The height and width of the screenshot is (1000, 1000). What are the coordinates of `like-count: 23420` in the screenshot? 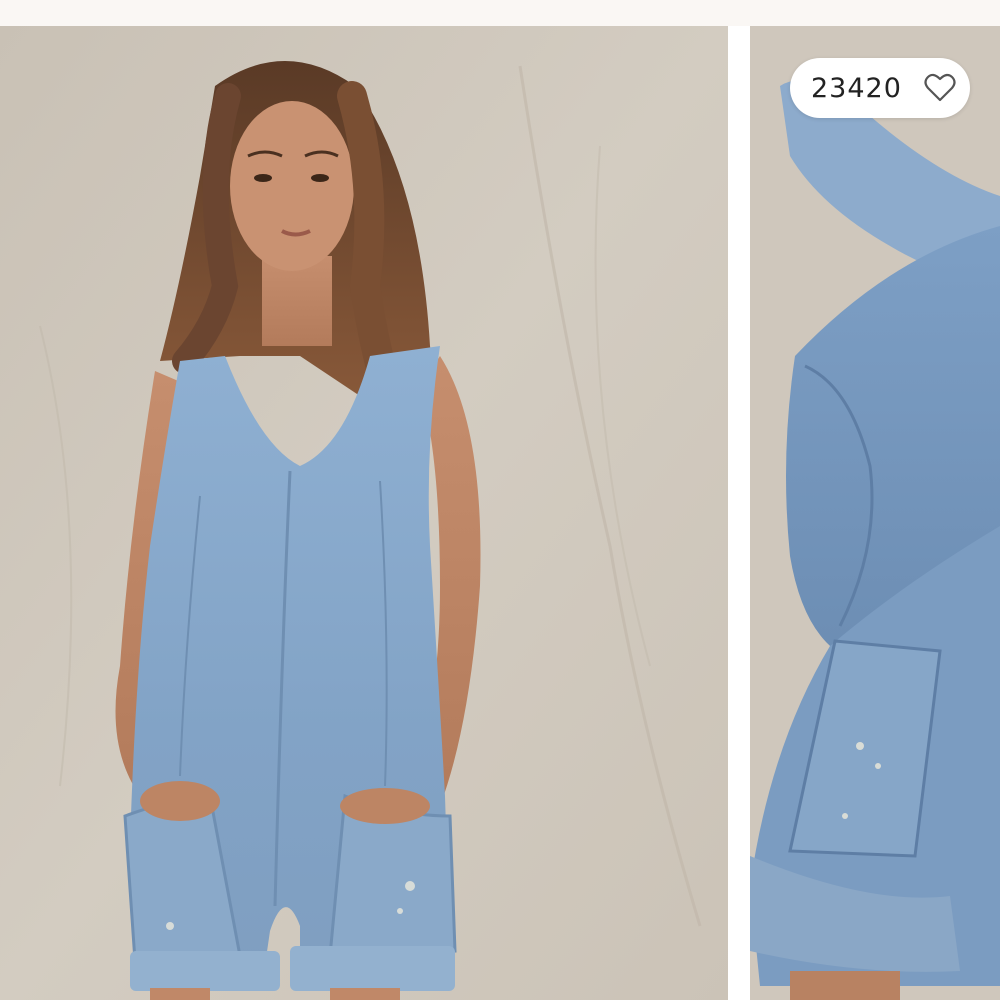 It's located at (856, 88).